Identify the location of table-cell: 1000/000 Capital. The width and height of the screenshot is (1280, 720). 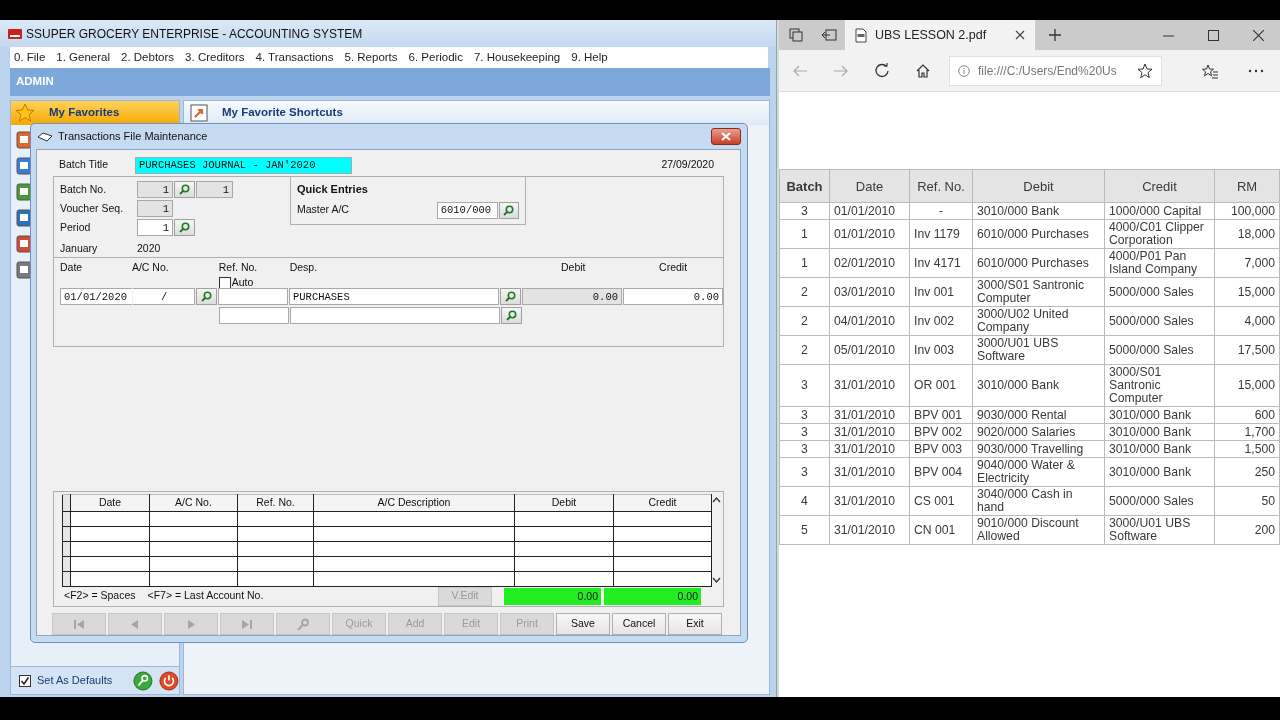
(1159, 211).